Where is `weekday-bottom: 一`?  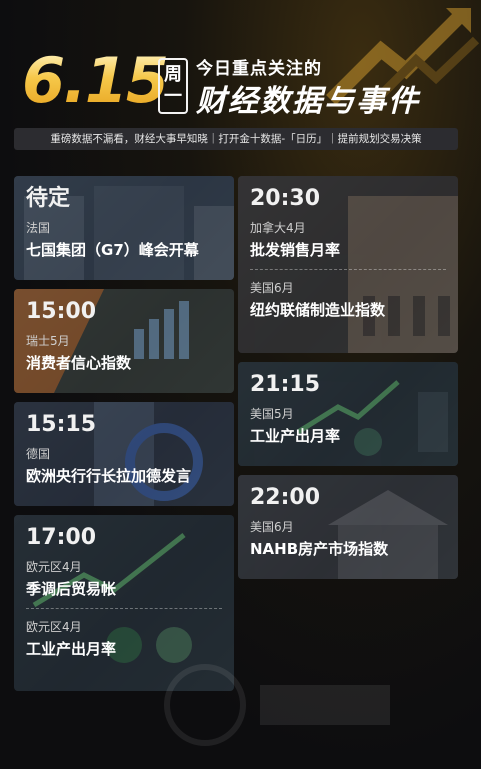 weekday-bottom: 一 is located at coordinates (173, 96).